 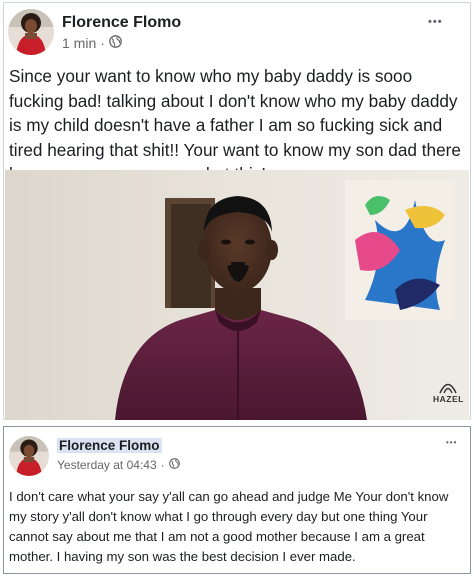 I want to click on watermark-text: HAZEL, so click(x=448, y=399).